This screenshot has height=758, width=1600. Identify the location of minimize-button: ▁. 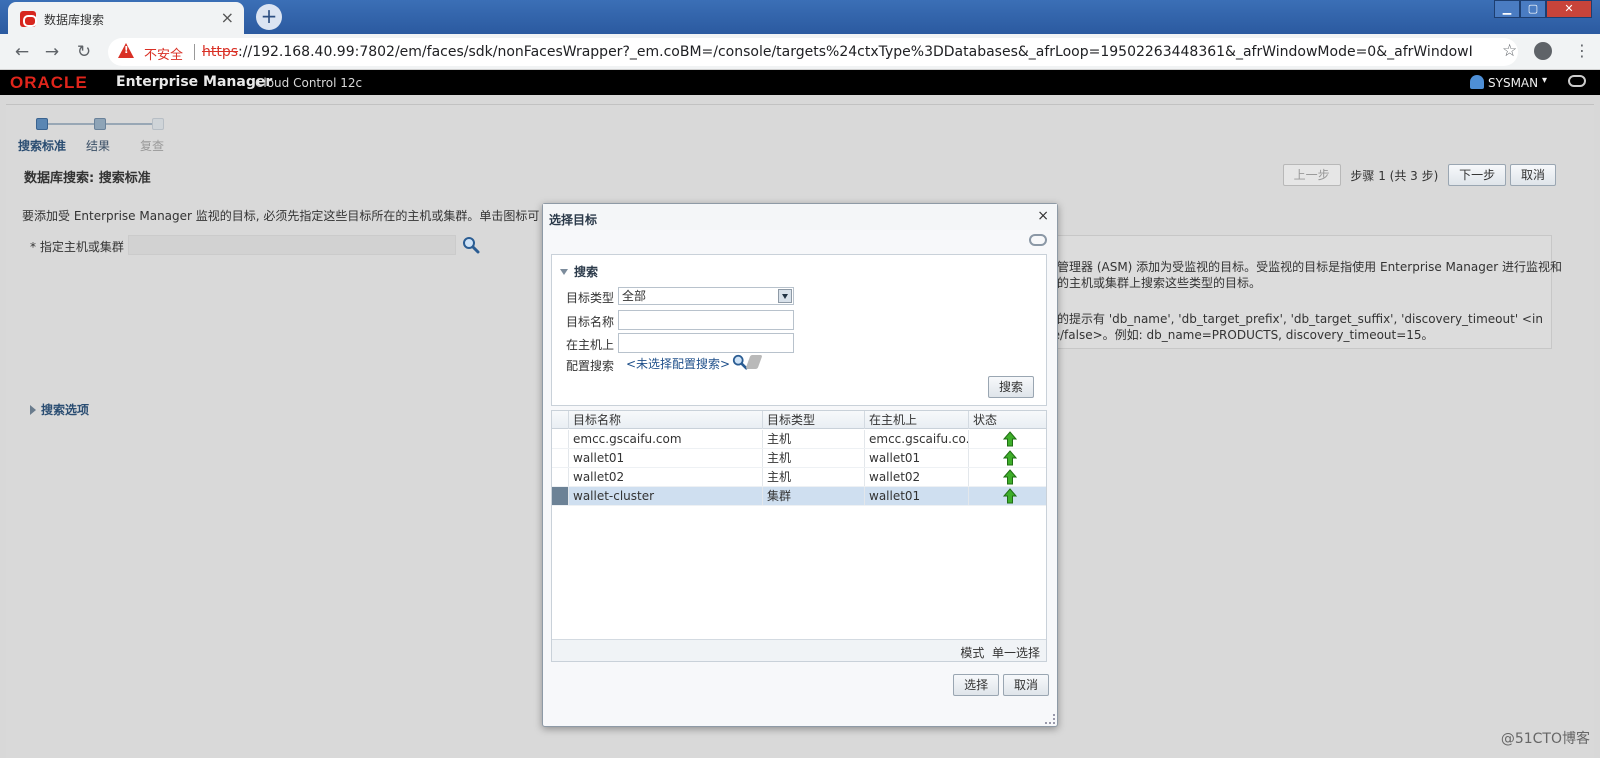
(1507, 9).